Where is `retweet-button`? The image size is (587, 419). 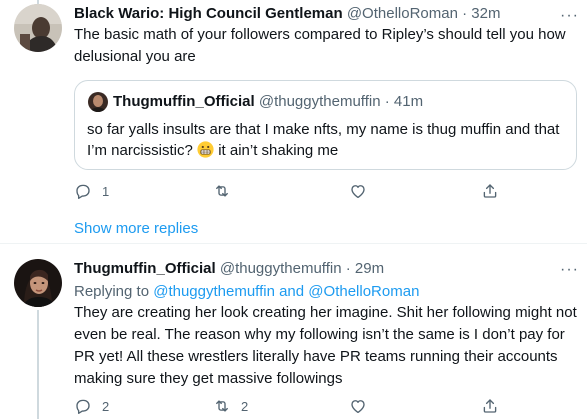
retweet-button is located at coordinates (227, 191).